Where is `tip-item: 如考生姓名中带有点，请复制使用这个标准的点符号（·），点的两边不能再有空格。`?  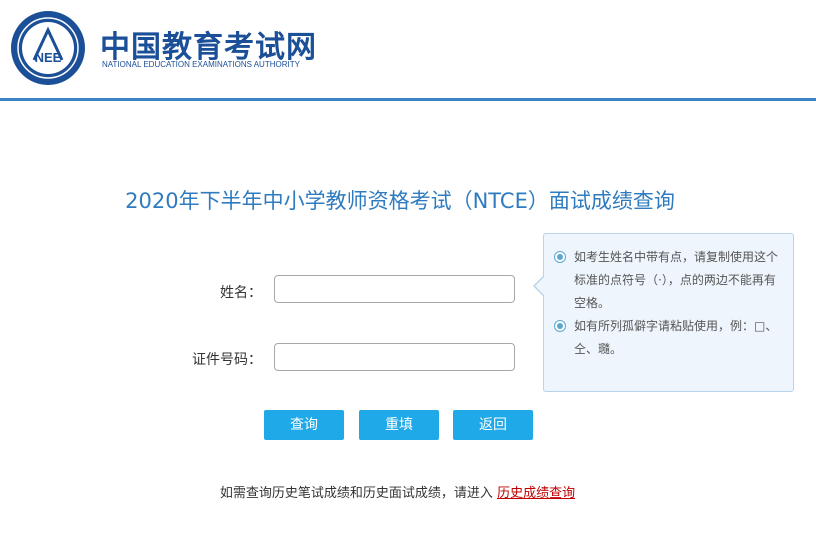 tip-item: 如考生姓名中带有点，请复制使用这个标准的点符号（·），点的两边不能再有空格。 is located at coordinates (668, 280).